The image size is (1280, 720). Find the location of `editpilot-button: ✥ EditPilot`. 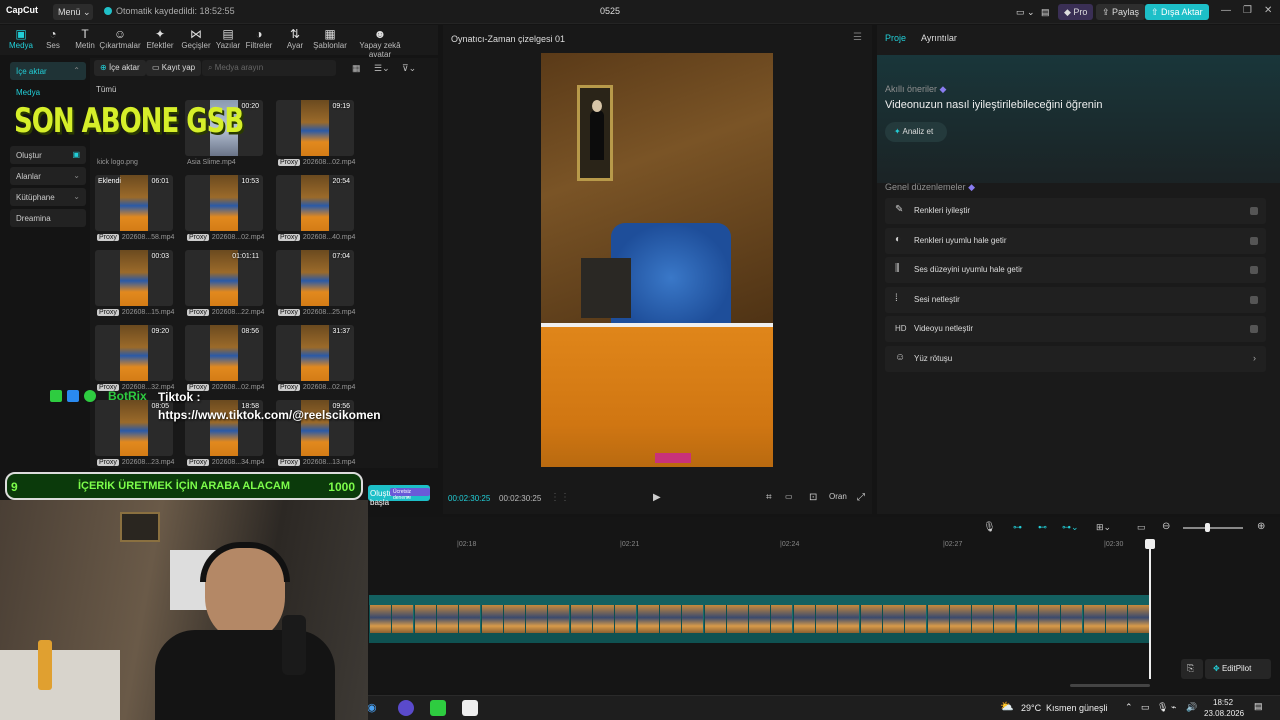

editpilot-button: ✥ EditPilot is located at coordinates (1238, 669).